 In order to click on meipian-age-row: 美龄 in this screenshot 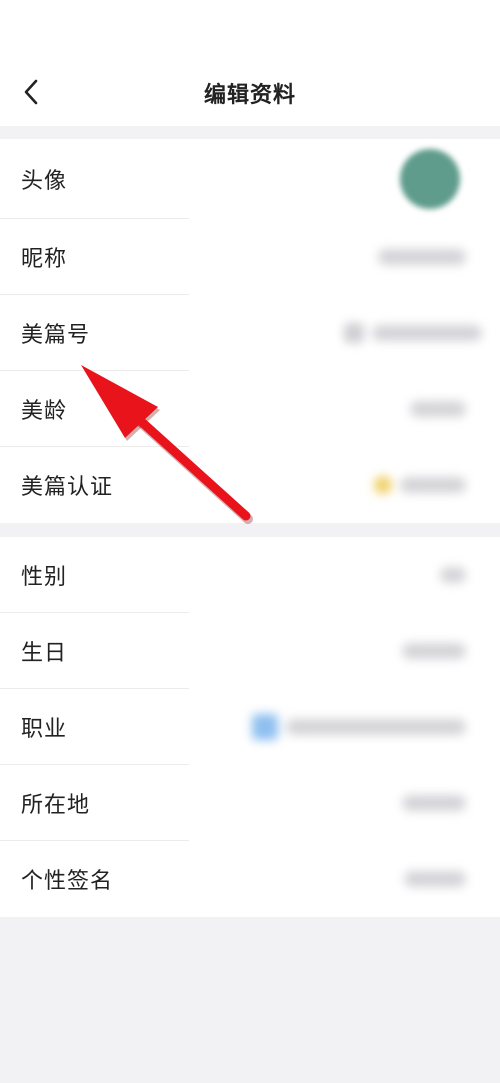, I will do `click(250, 409)`.